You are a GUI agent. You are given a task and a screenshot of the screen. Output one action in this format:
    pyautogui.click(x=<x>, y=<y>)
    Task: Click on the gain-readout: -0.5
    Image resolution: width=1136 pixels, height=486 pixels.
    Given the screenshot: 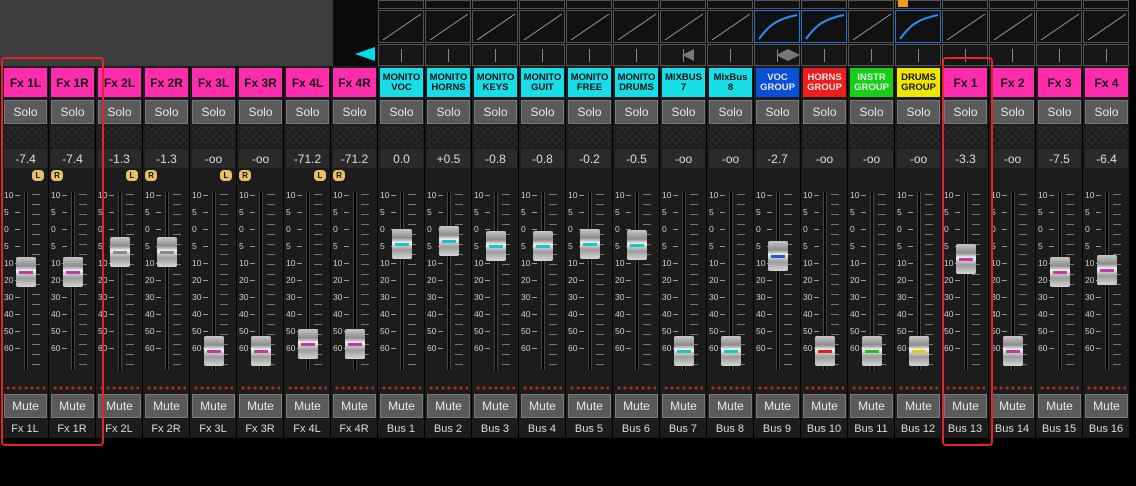 What is the action you would take?
    pyautogui.click(x=636, y=158)
    